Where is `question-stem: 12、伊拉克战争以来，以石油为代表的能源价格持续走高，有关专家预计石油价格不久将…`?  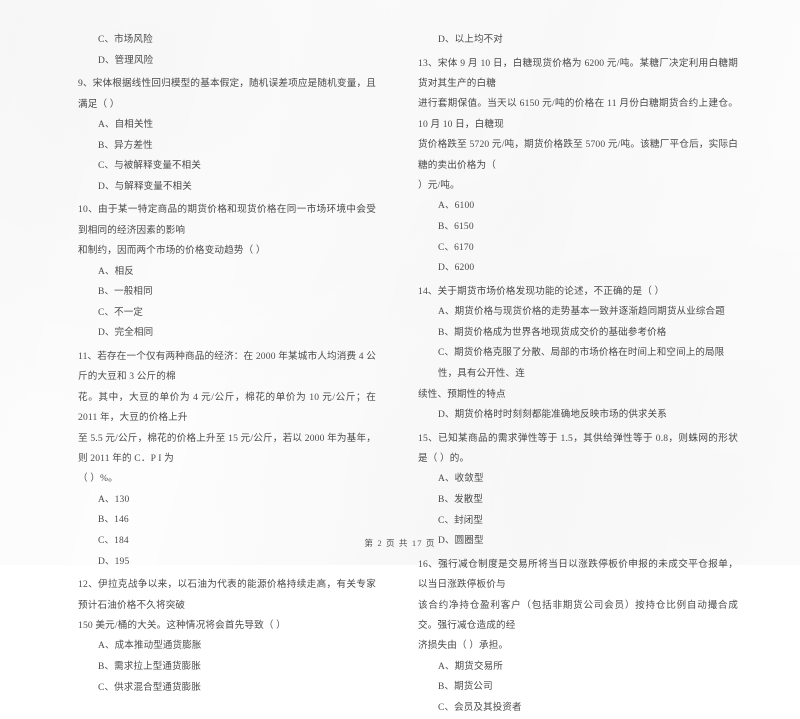
question-stem: 12、伊拉克战争以来，以石油为代表的能源价格持续走高，有关专家预计石油价格不久将… is located at coordinates (227, 595).